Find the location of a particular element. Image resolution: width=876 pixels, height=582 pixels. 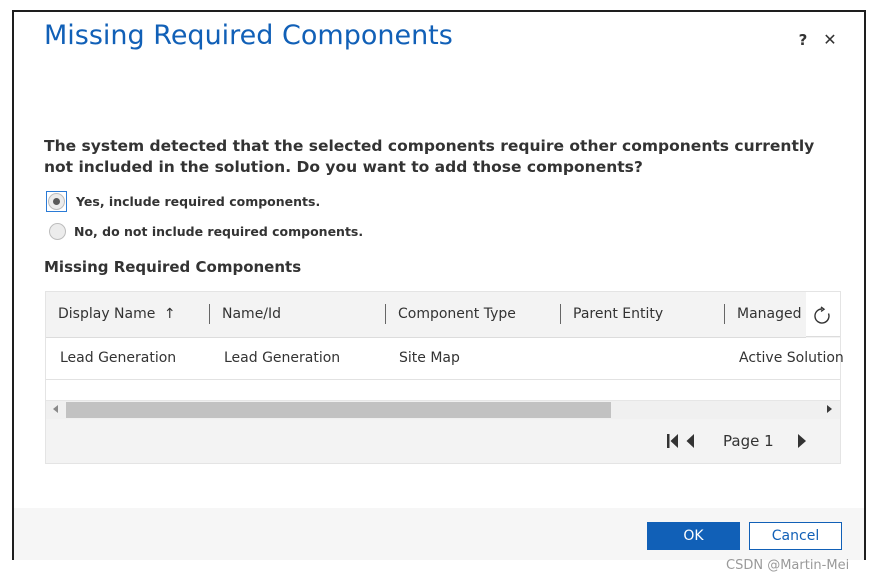

next-page-icon is located at coordinates (802, 441).